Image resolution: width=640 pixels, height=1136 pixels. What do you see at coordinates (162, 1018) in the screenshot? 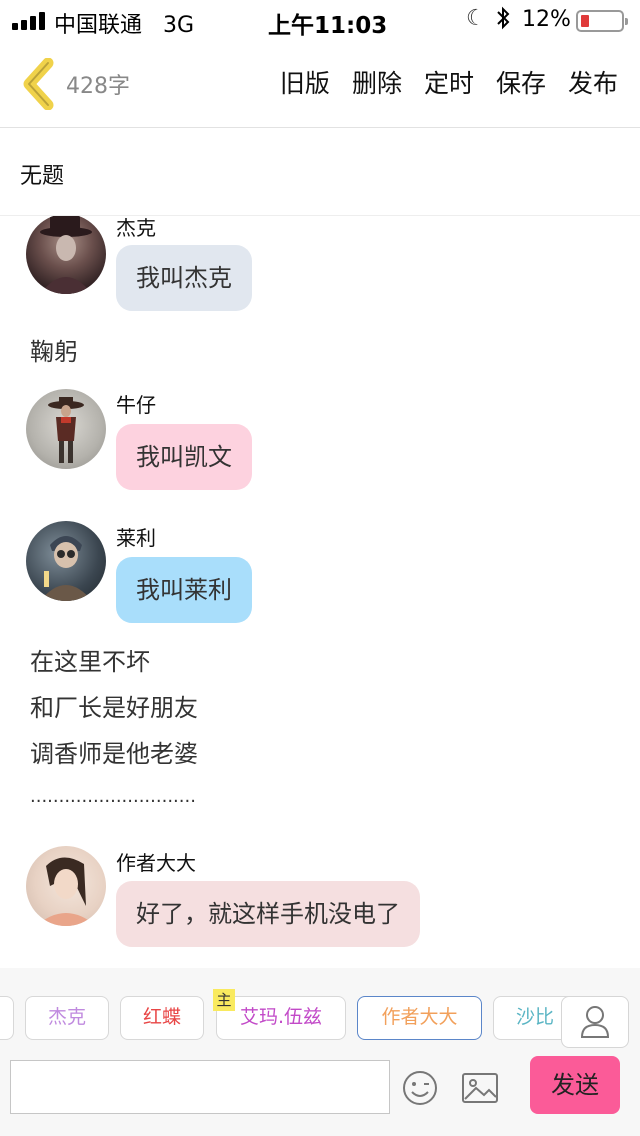
I see `character-chip: 红蝶` at bounding box center [162, 1018].